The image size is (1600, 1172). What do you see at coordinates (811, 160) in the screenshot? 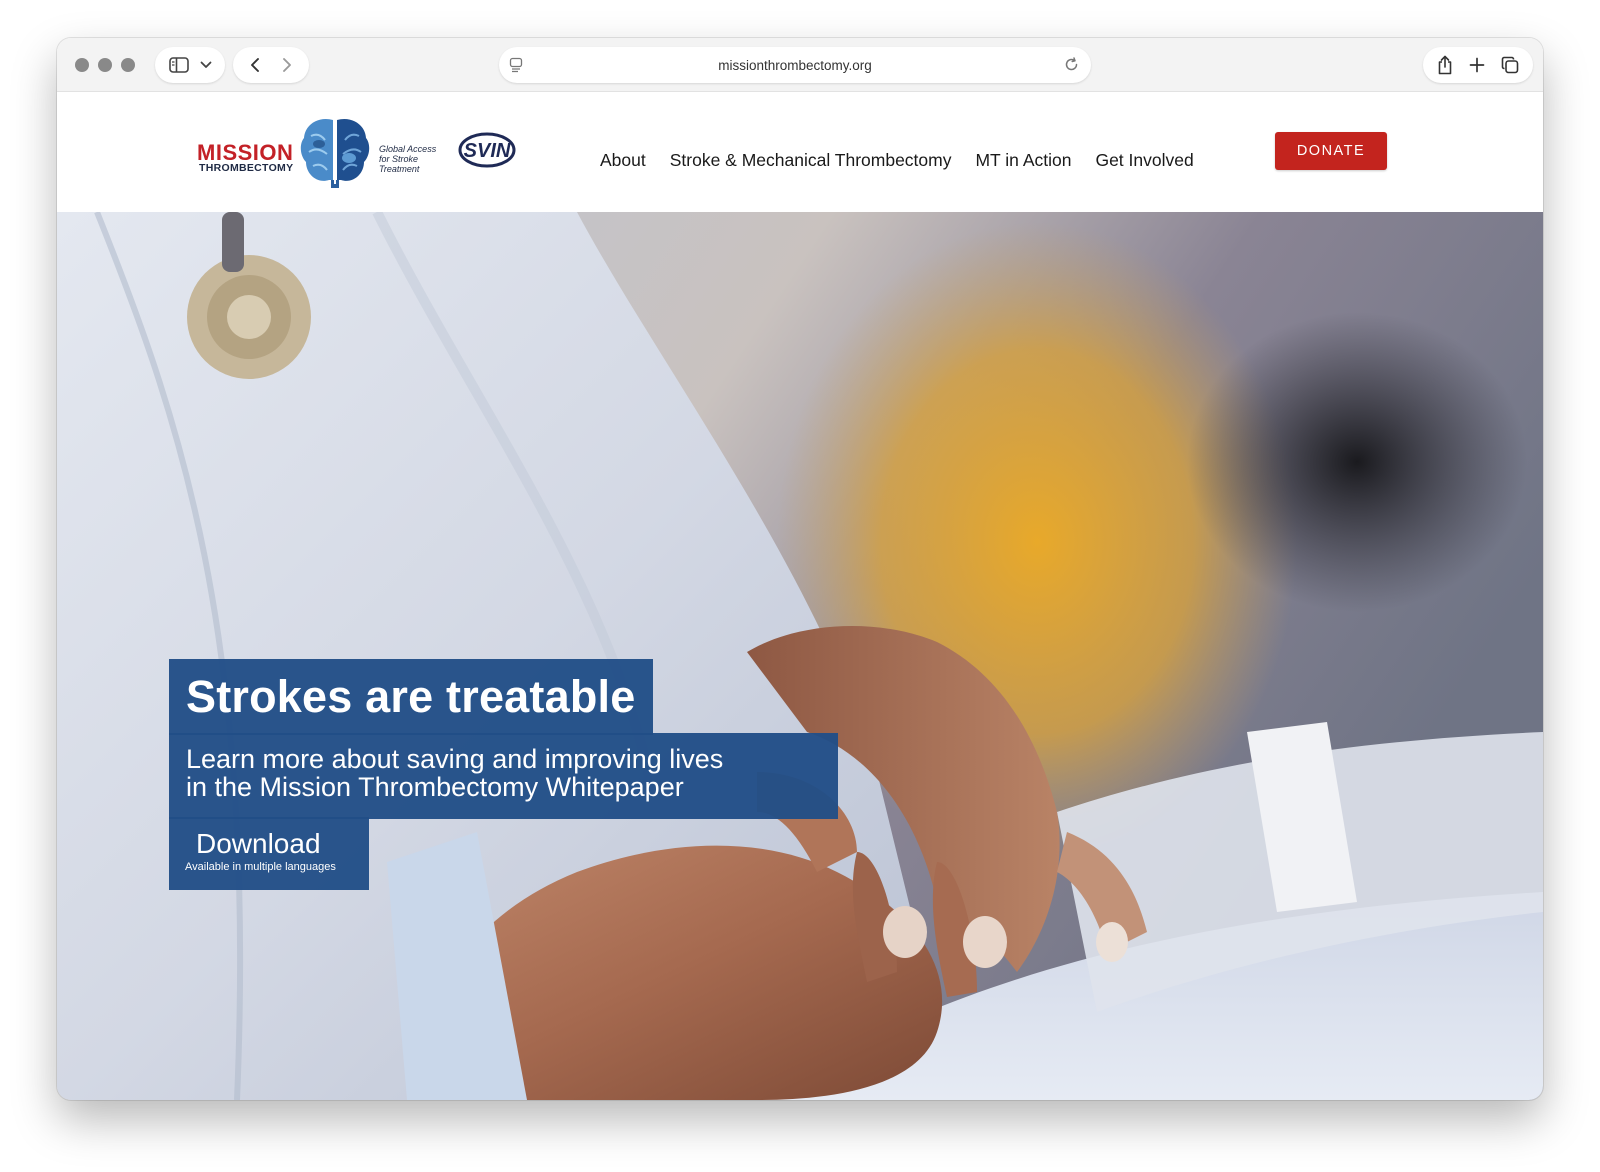
I see `nav-item-stroke-mechanical-thrombectomy: Stroke & Mechanical Thrombectomy` at bounding box center [811, 160].